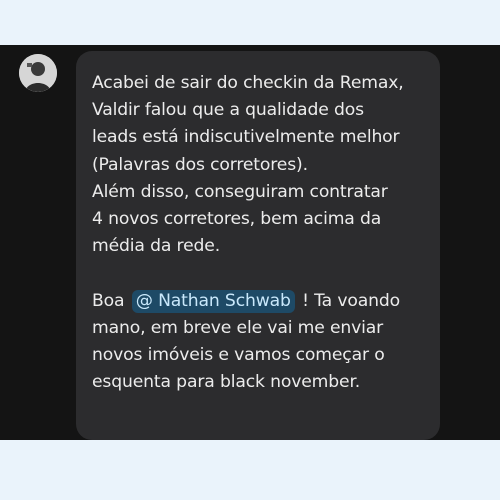 Image resolution: width=500 pixels, height=500 pixels. I want to click on message-text: ! Ta voando, so click(351, 300).